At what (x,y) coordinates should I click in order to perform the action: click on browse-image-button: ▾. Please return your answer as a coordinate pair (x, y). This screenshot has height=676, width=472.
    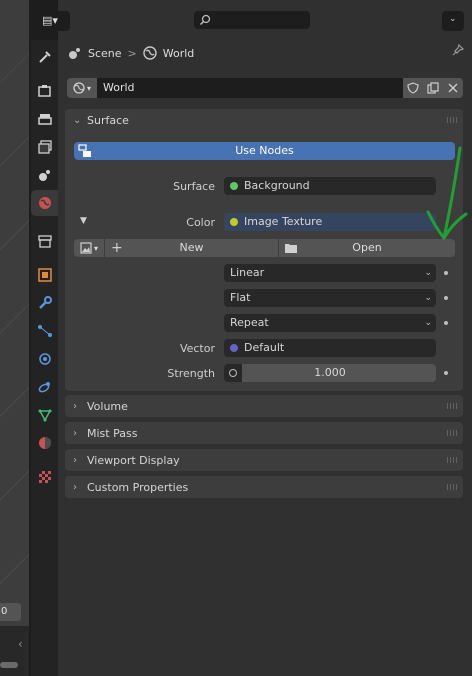
    Looking at the image, I should click on (89, 248).